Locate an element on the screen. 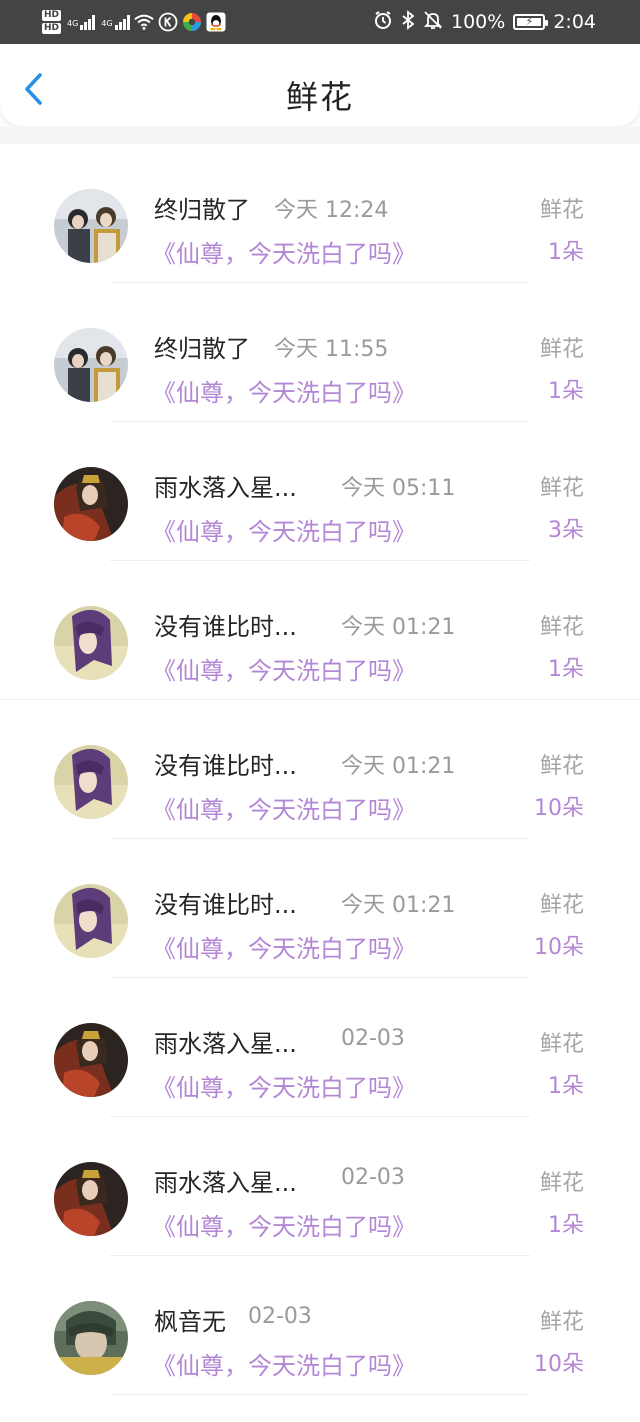  record-time: 今天 12:24 is located at coordinates (331, 210).